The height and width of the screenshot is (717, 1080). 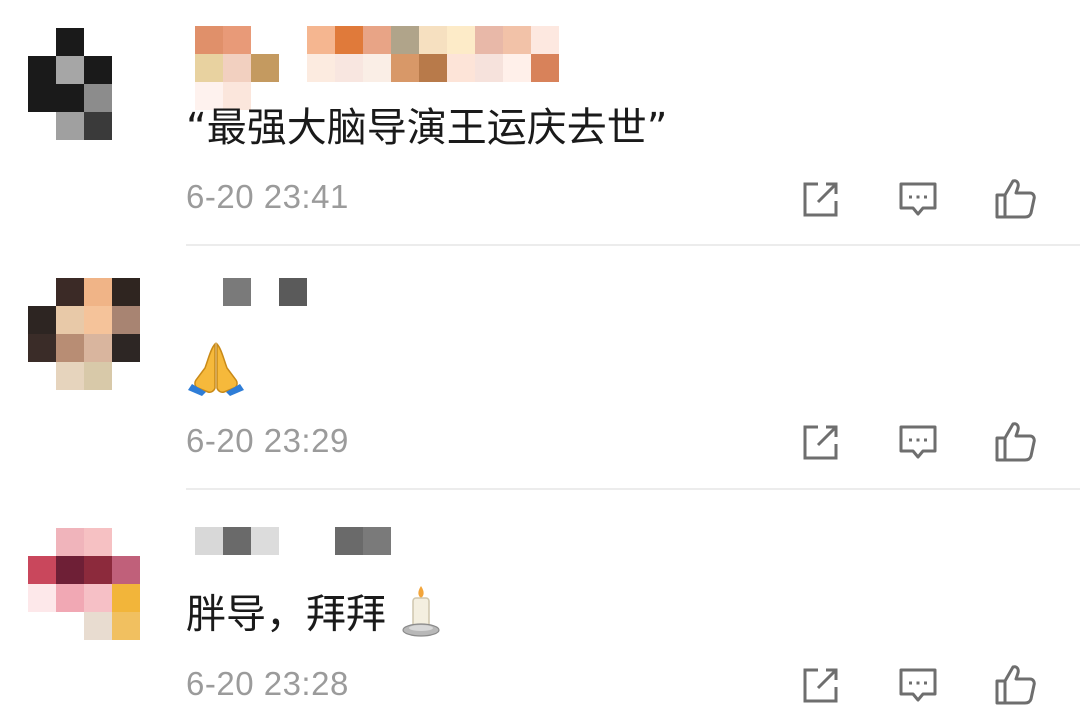 I want to click on comment-text: “最强大脑导演王运庆去世”, so click(x=427, y=128).